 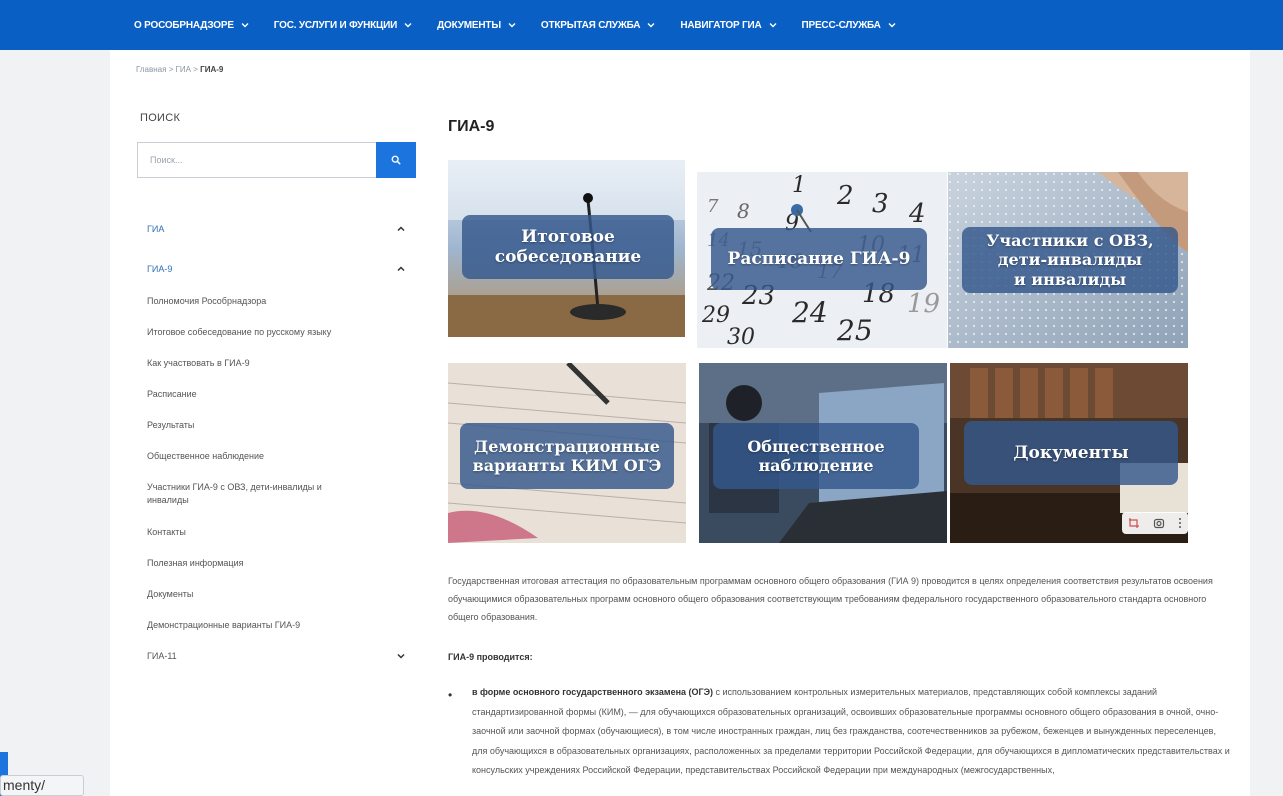 I want to click on tile-final-interview: Итоговое собеседование, so click(x=566, y=248).